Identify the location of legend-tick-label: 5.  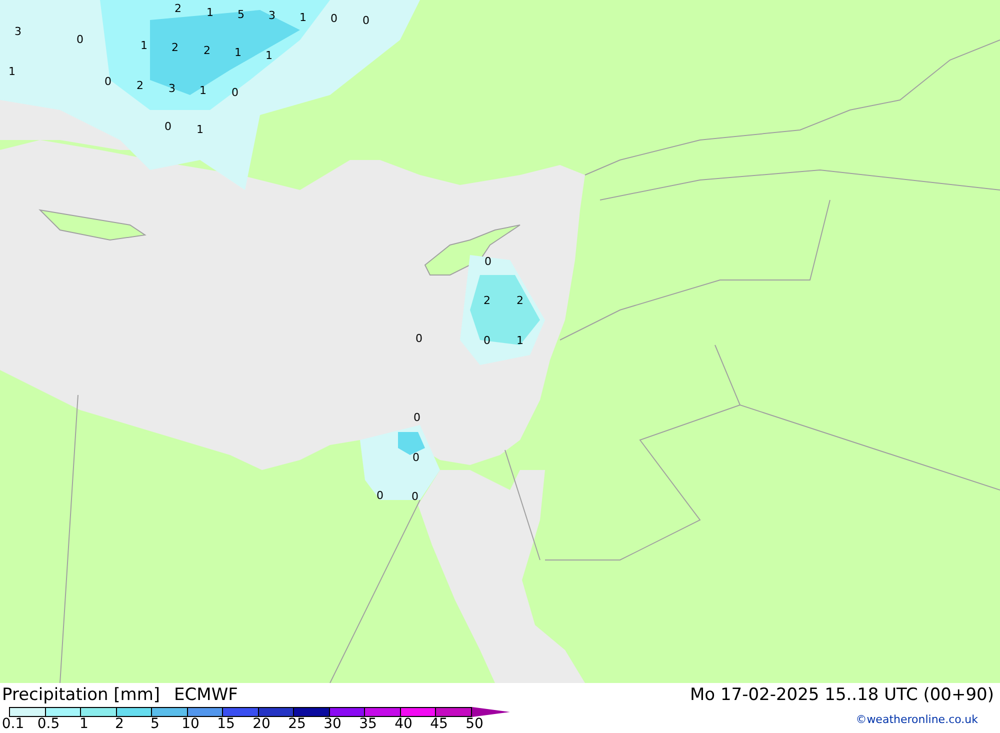
(155, 724).